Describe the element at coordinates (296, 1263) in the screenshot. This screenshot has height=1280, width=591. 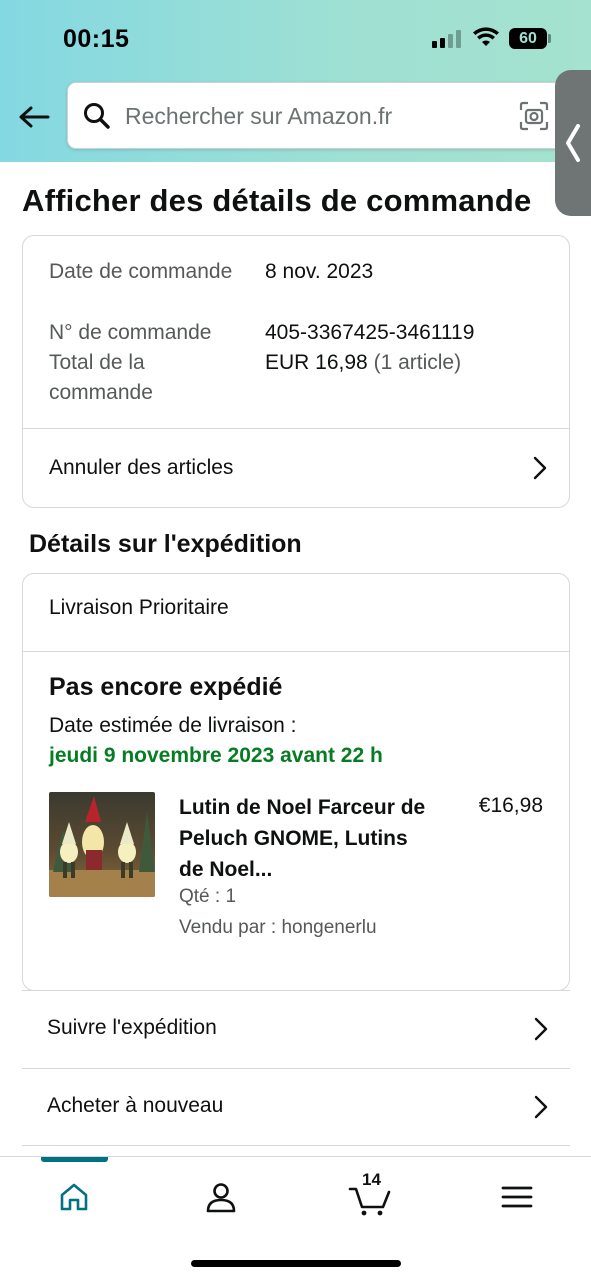
I see `home-indicator` at that location.